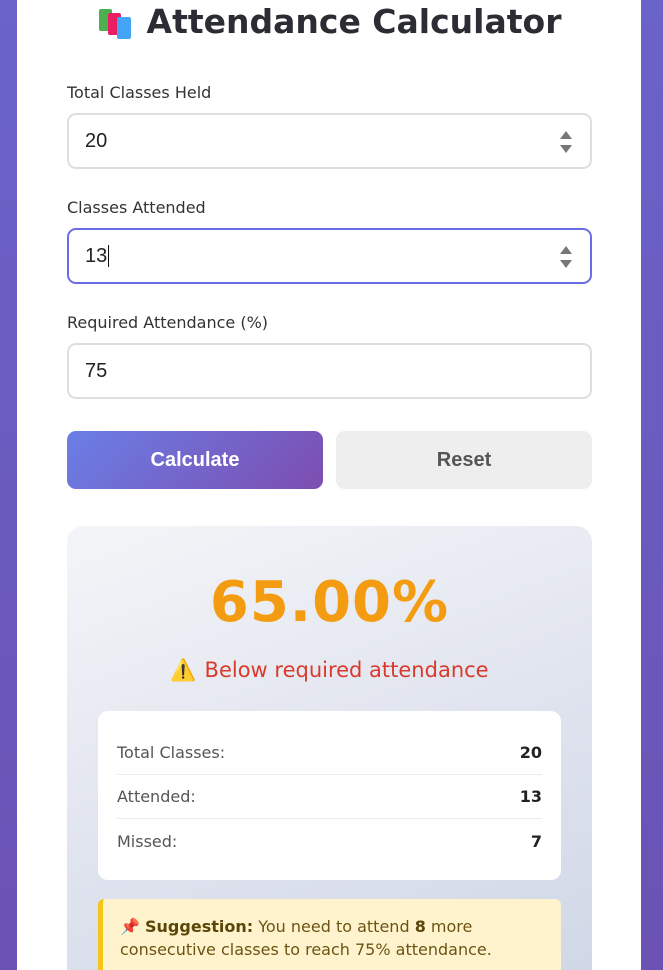 The width and height of the screenshot is (663, 970). What do you see at coordinates (329, 371) in the screenshot?
I see `required-attendance-input: 75` at bounding box center [329, 371].